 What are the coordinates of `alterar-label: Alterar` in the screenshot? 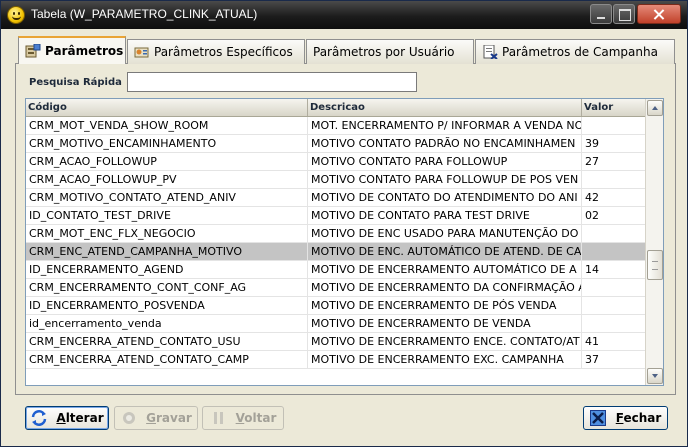 It's located at (80, 418).